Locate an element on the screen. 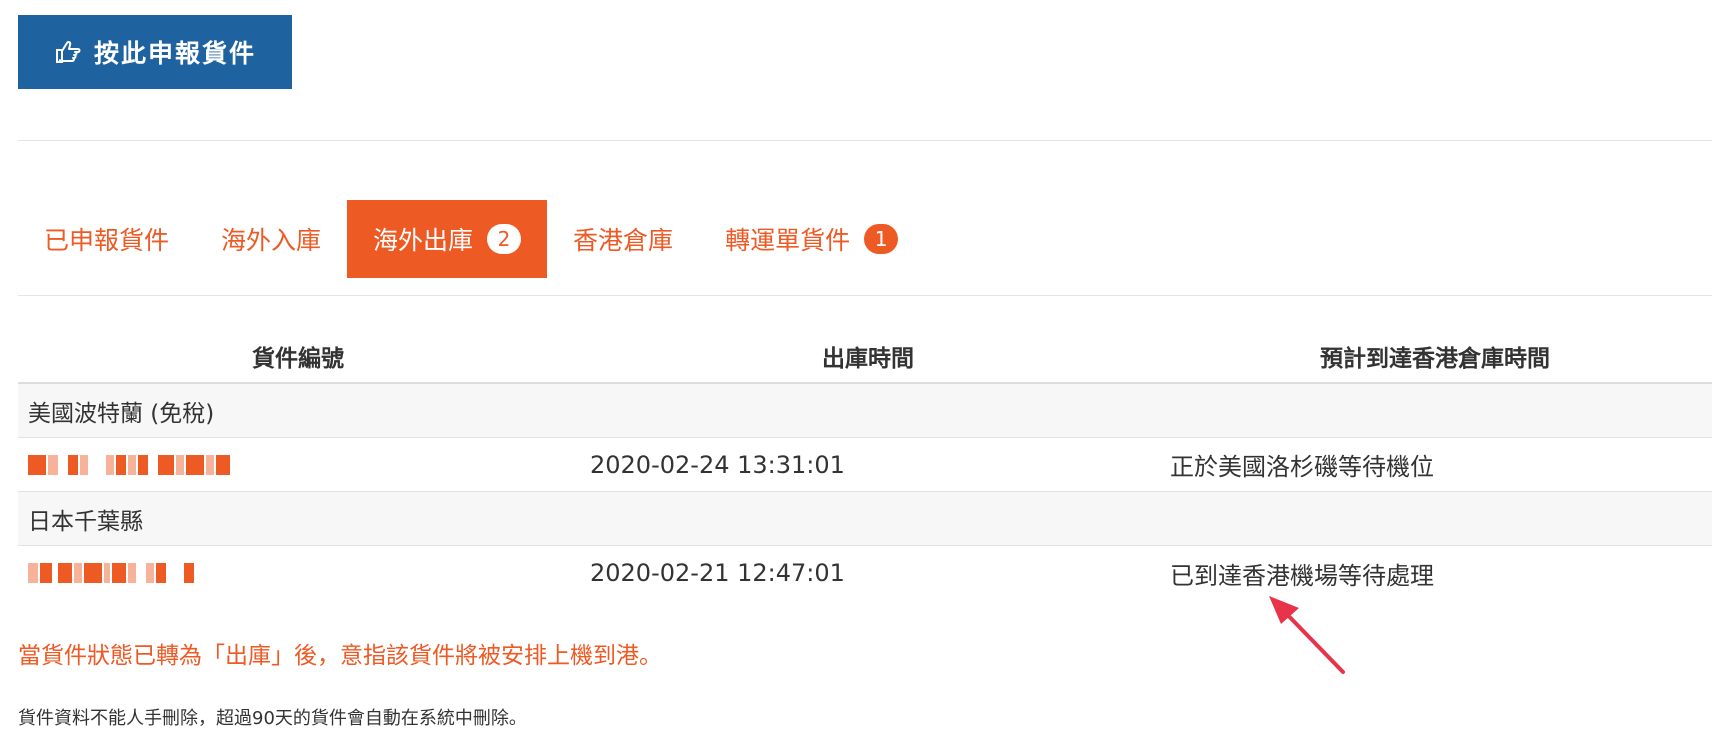  tab-label: 香港倉庫 is located at coordinates (623, 240).